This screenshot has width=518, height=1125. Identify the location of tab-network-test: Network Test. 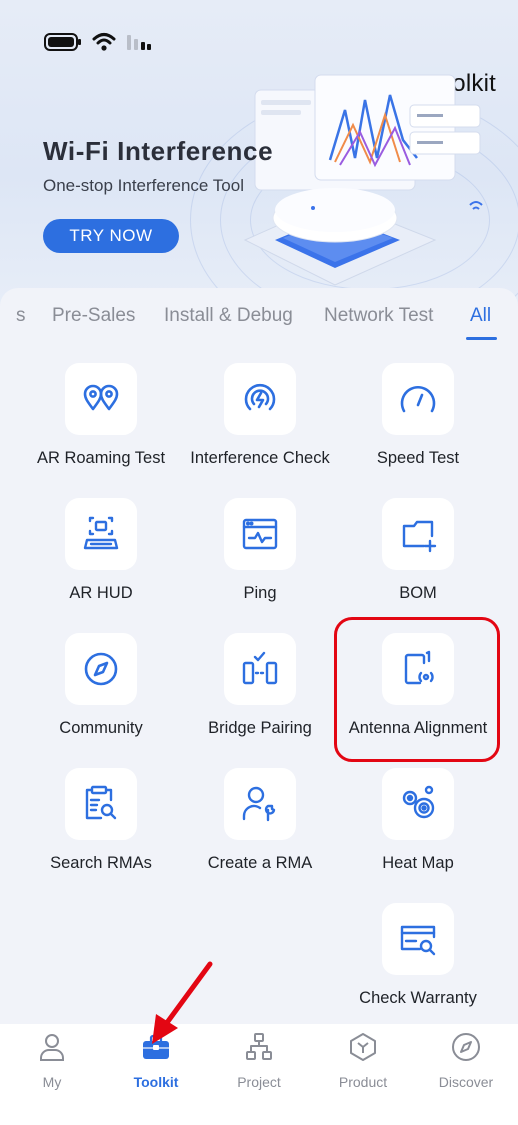
(378, 316).